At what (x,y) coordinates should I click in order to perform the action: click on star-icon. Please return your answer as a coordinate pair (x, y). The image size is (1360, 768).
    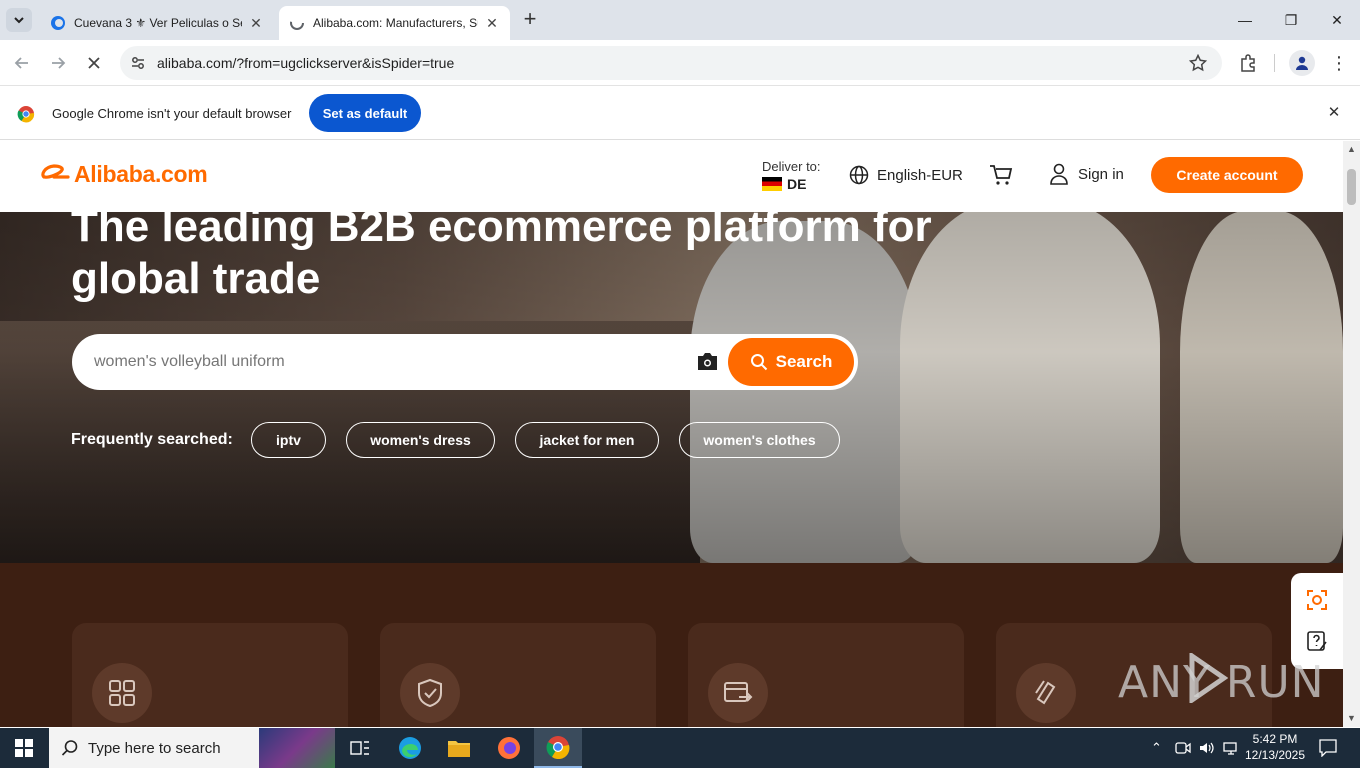
    Looking at the image, I should click on (1198, 63).